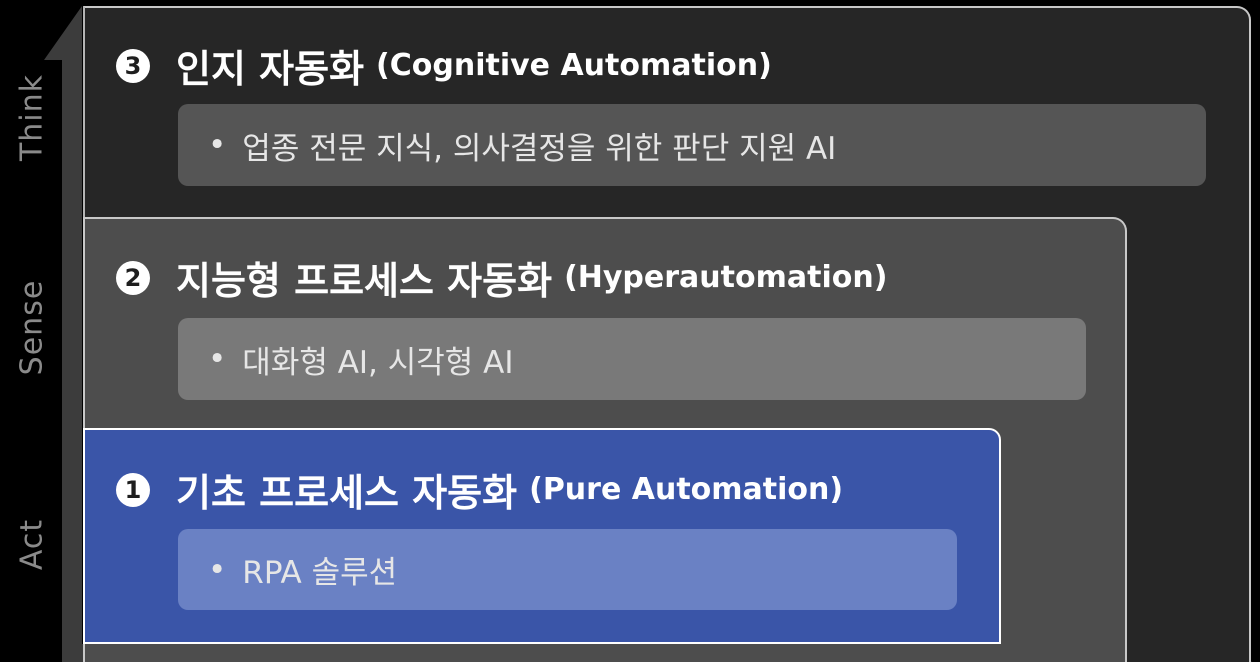  What do you see at coordinates (270, 69) in the screenshot?
I see `level-3-title-korean: 인지 자동화` at bounding box center [270, 69].